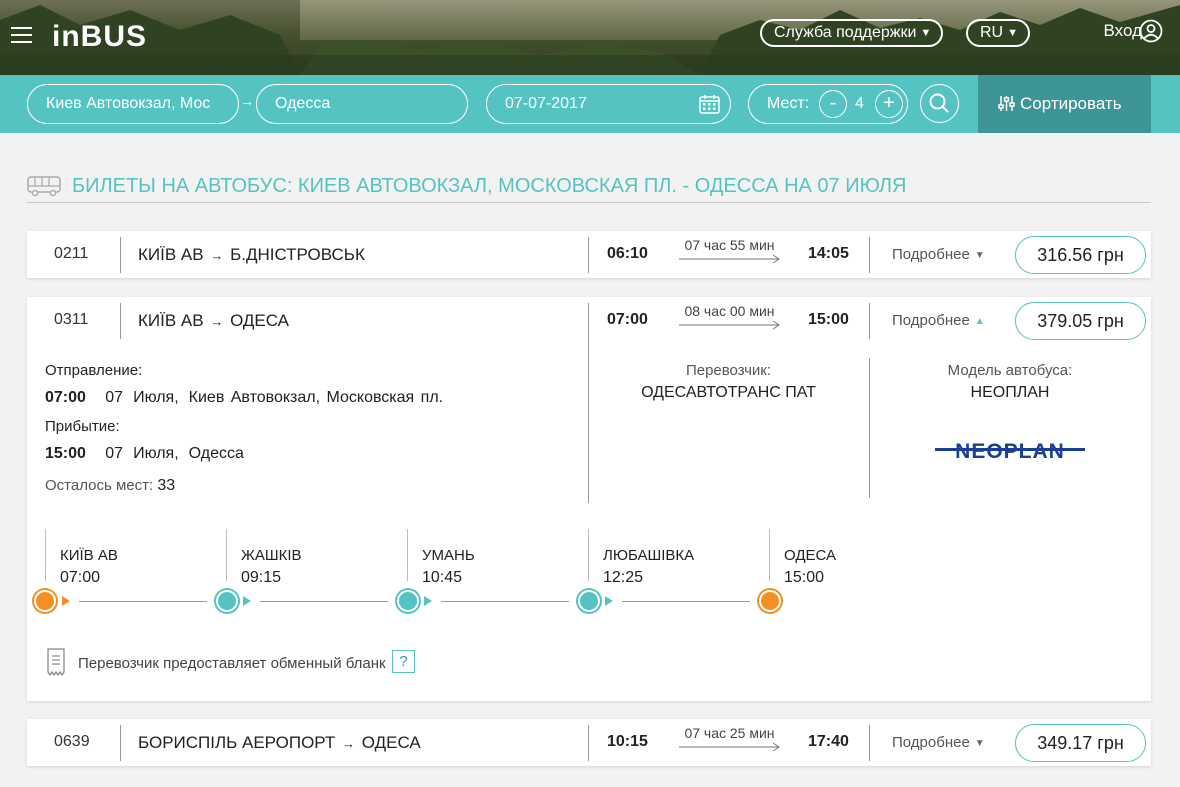 The width and height of the screenshot is (1180, 787). What do you see at coordinates (845, 32) in the screenshot?
I see `support-label: Служба поддержки` at bounding box center [845, 32].